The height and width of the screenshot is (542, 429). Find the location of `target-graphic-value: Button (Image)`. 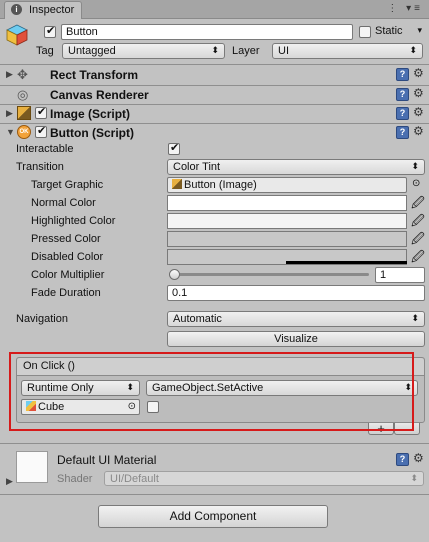

target-graphic-value: Button (Image) is located at coordinates (220, 185).